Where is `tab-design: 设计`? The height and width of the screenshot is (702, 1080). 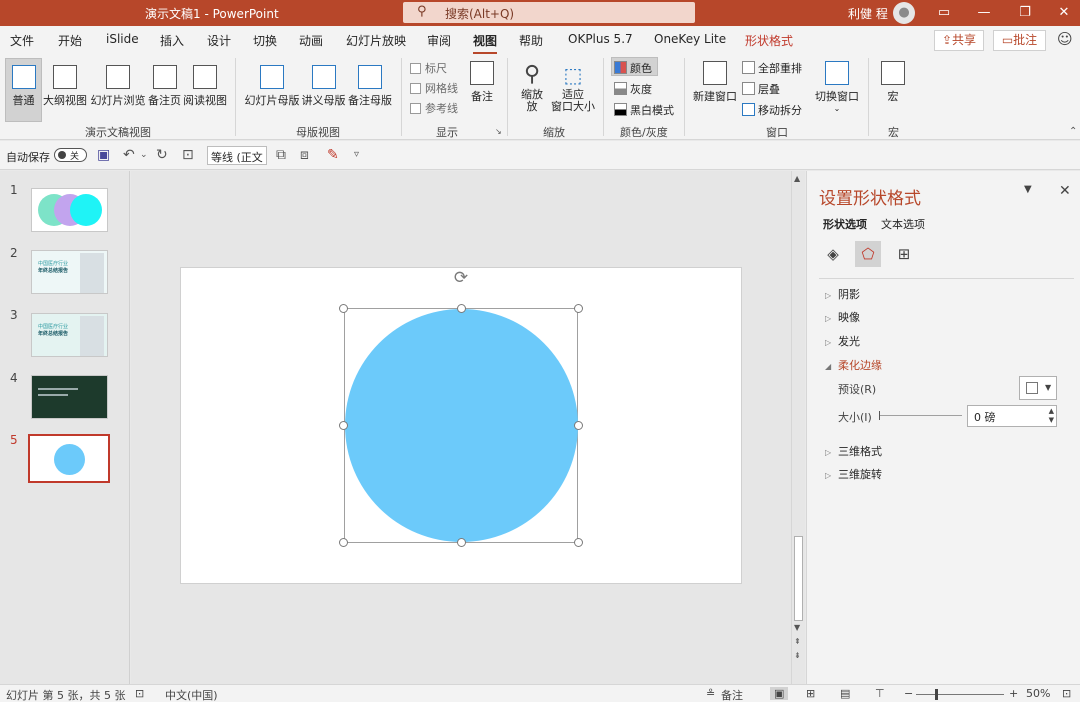 tab-design: 设计 is located at coordinates (219, 40).